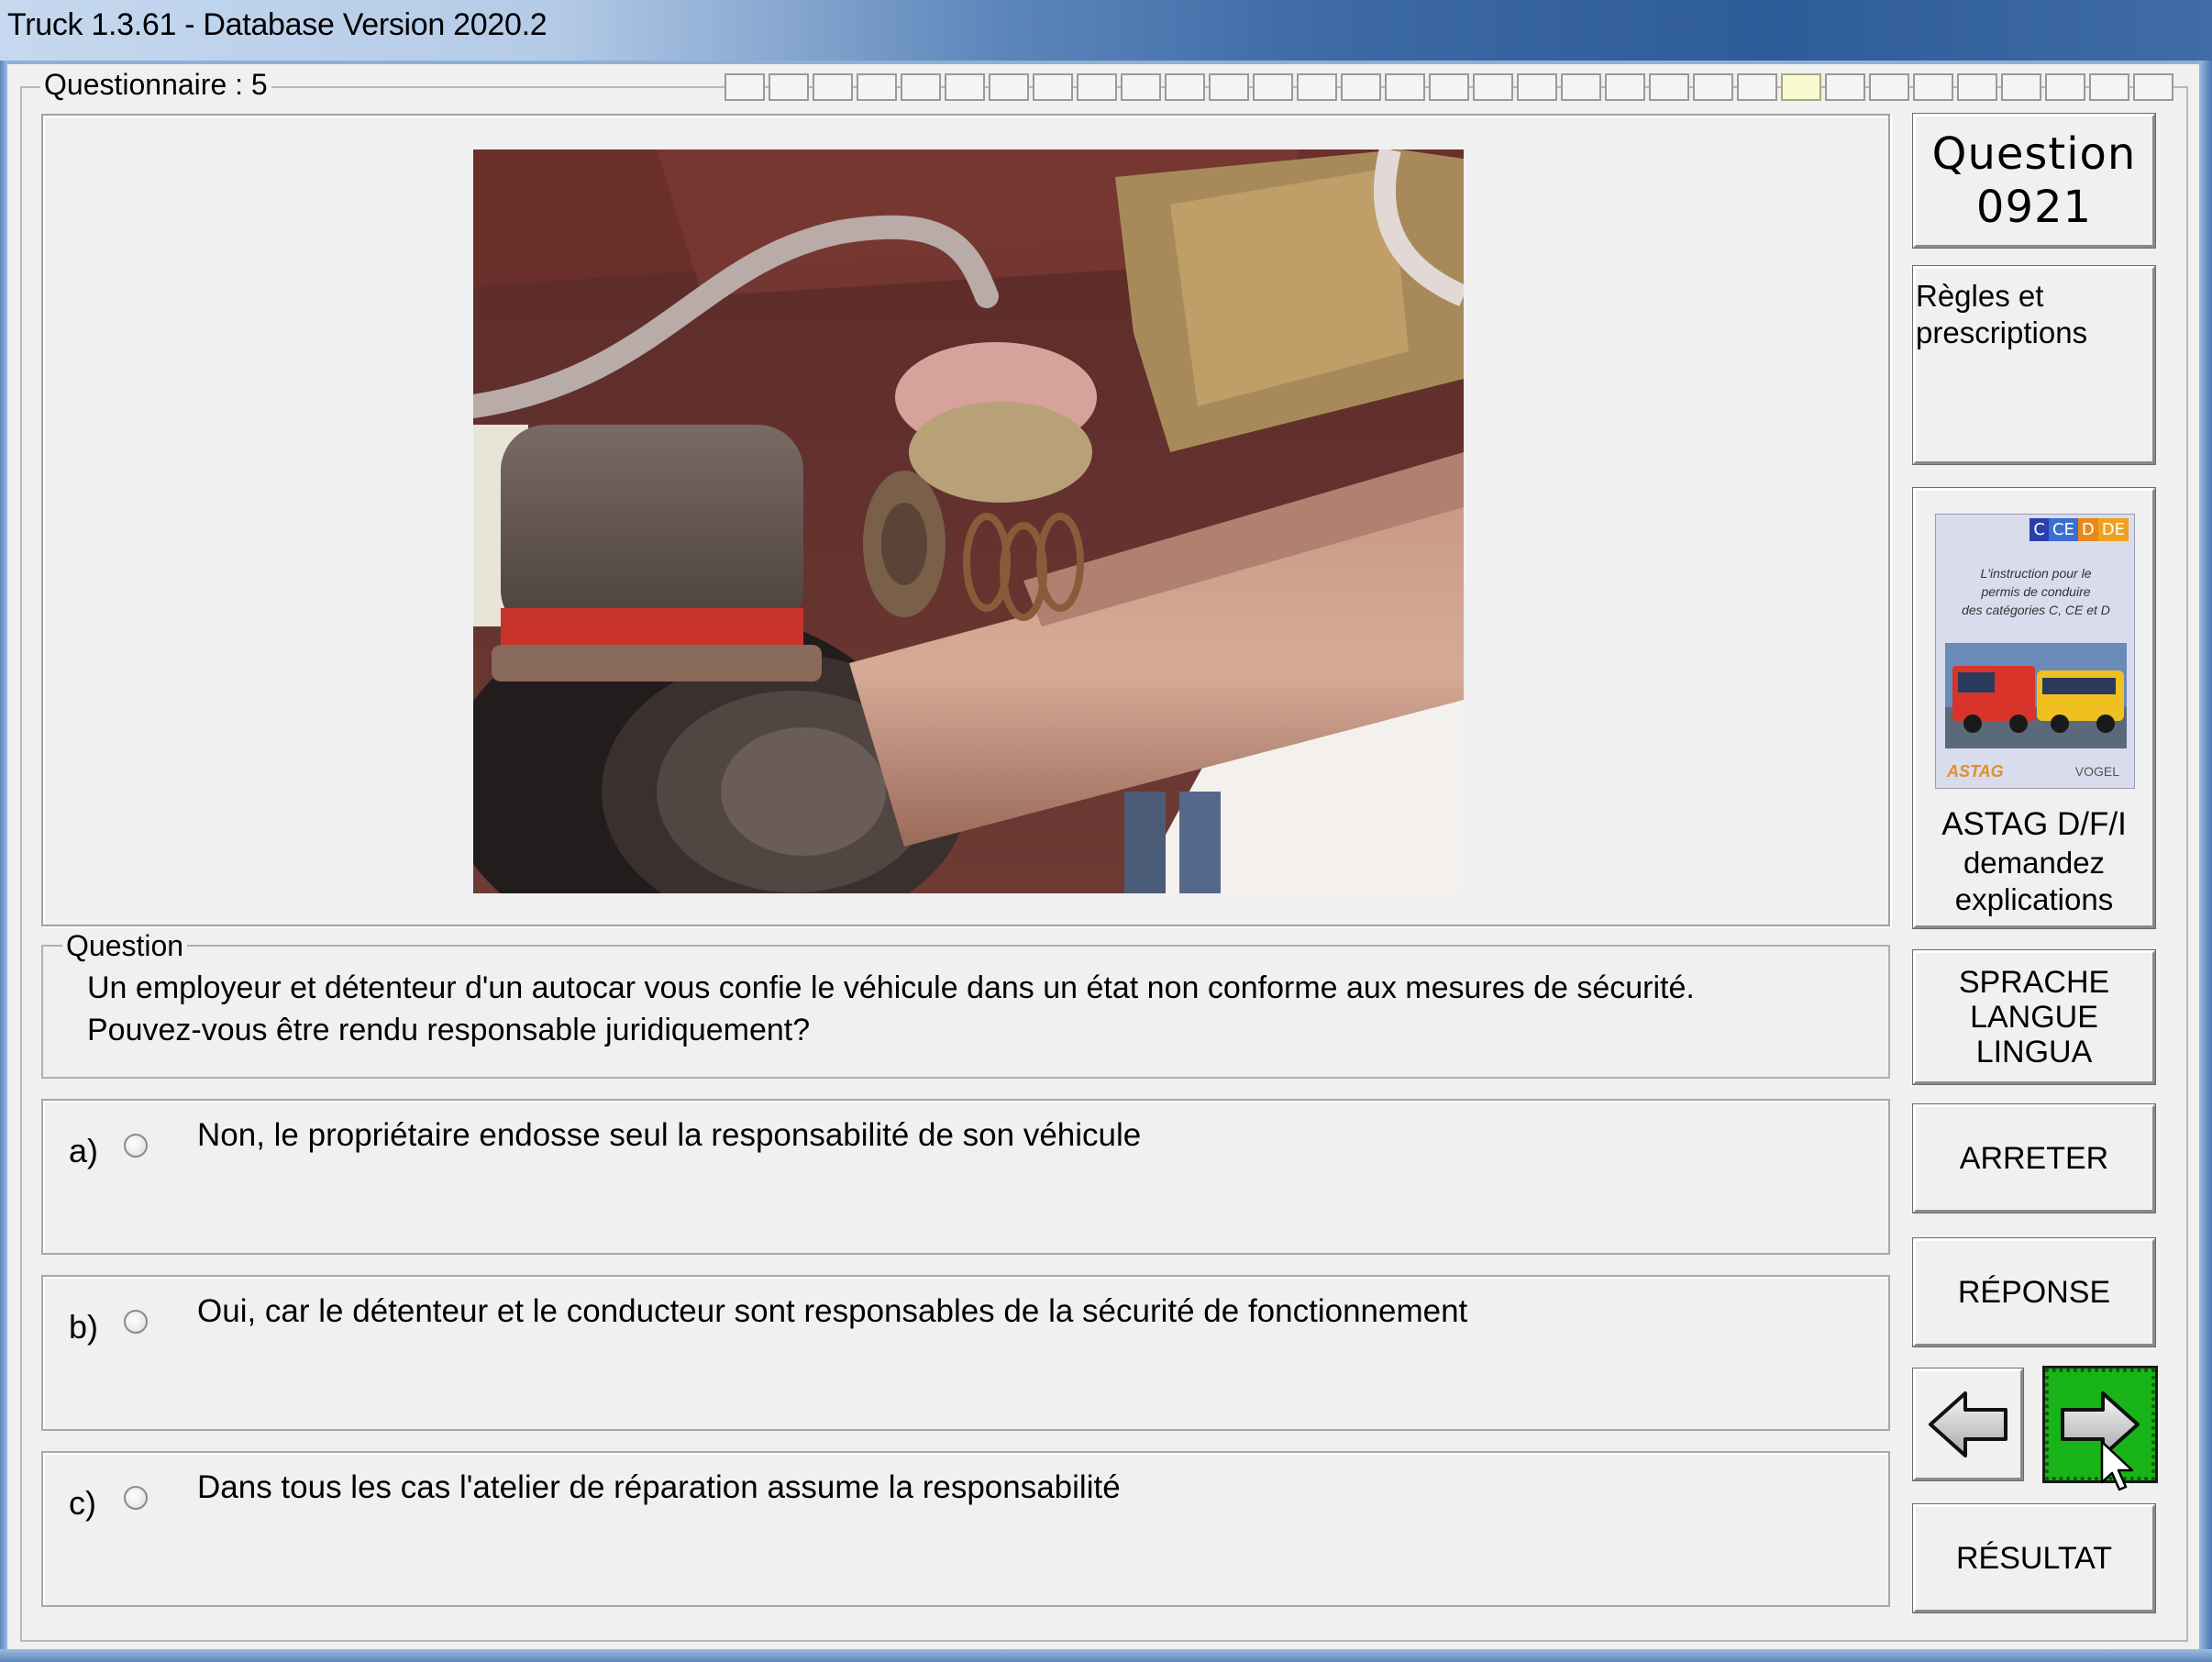 The width and height of the screenshot is (2212, 1662). Describe the element at coordinates (1106, 62) in the screenshot. I see `window-frame-top` at that location.